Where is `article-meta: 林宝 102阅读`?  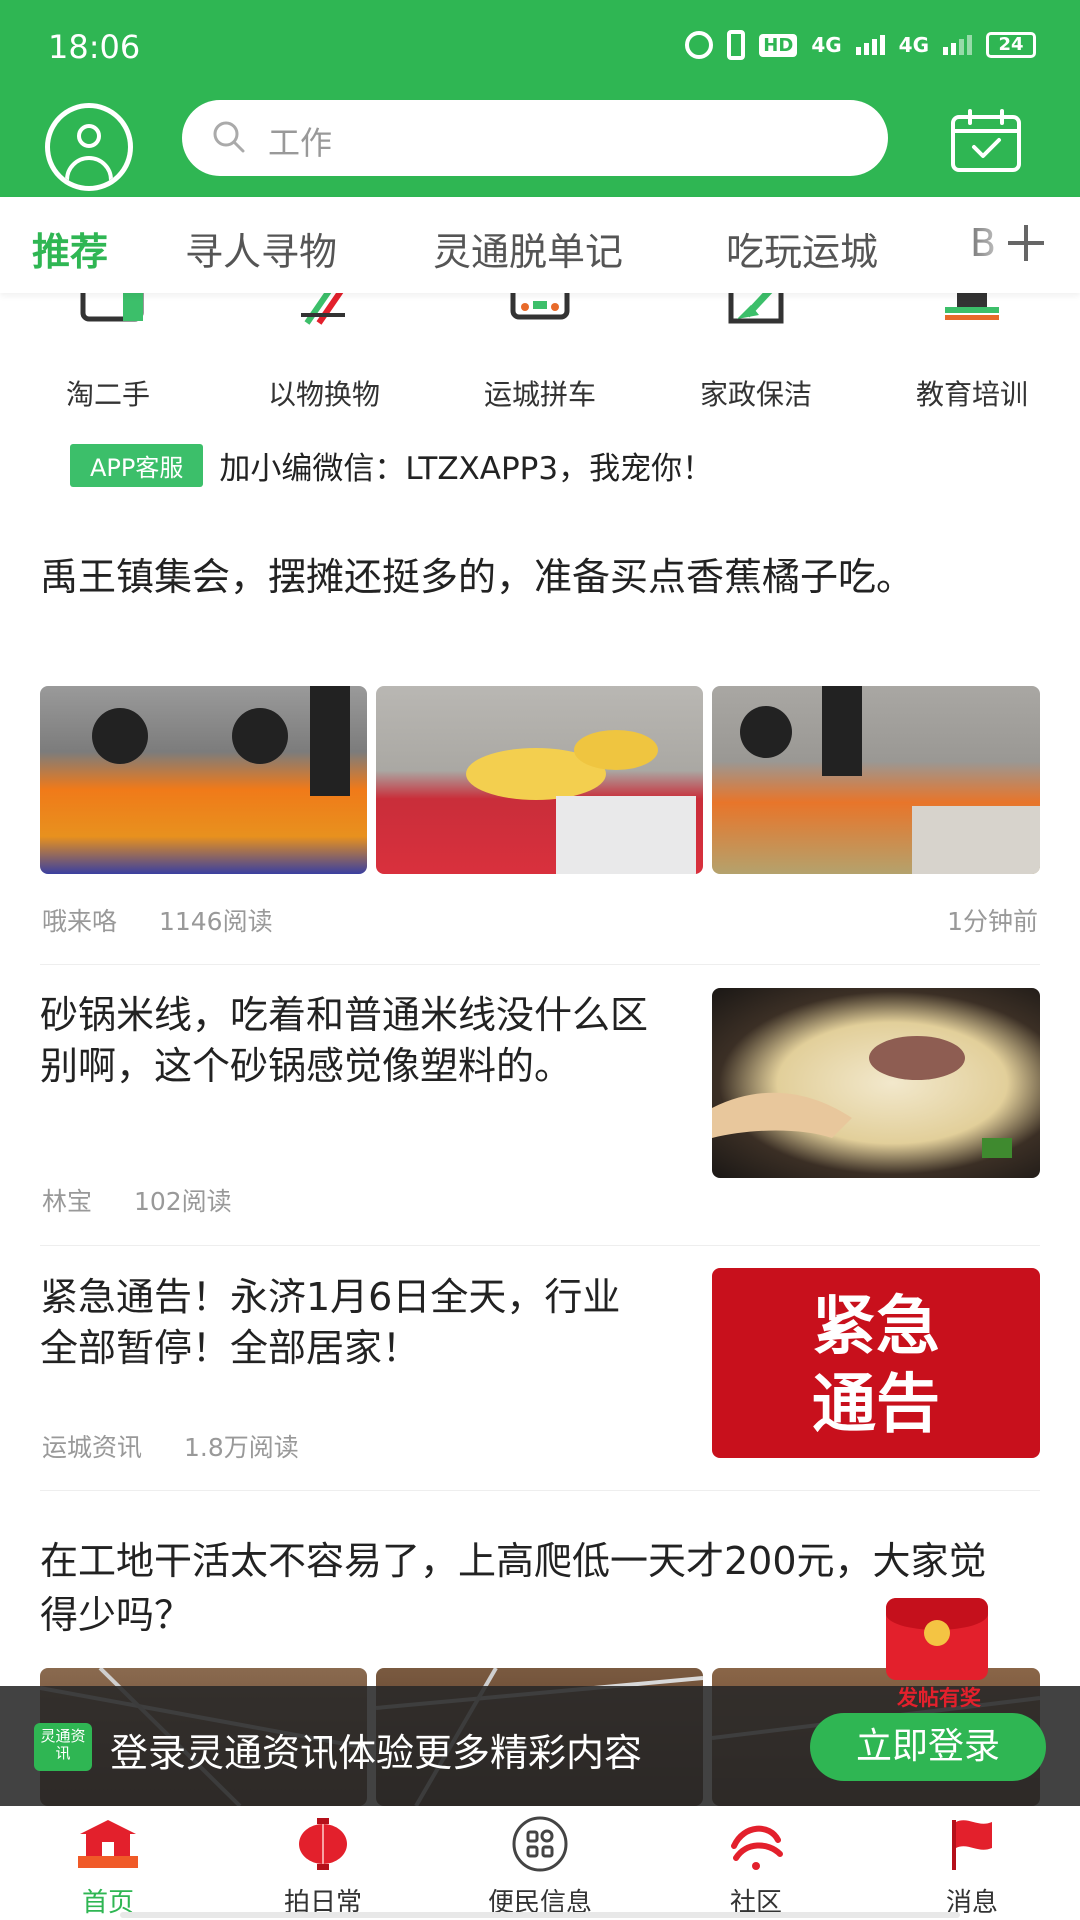
article-meta: 林宝 102阅读 is located at coordinates (154, 1200).